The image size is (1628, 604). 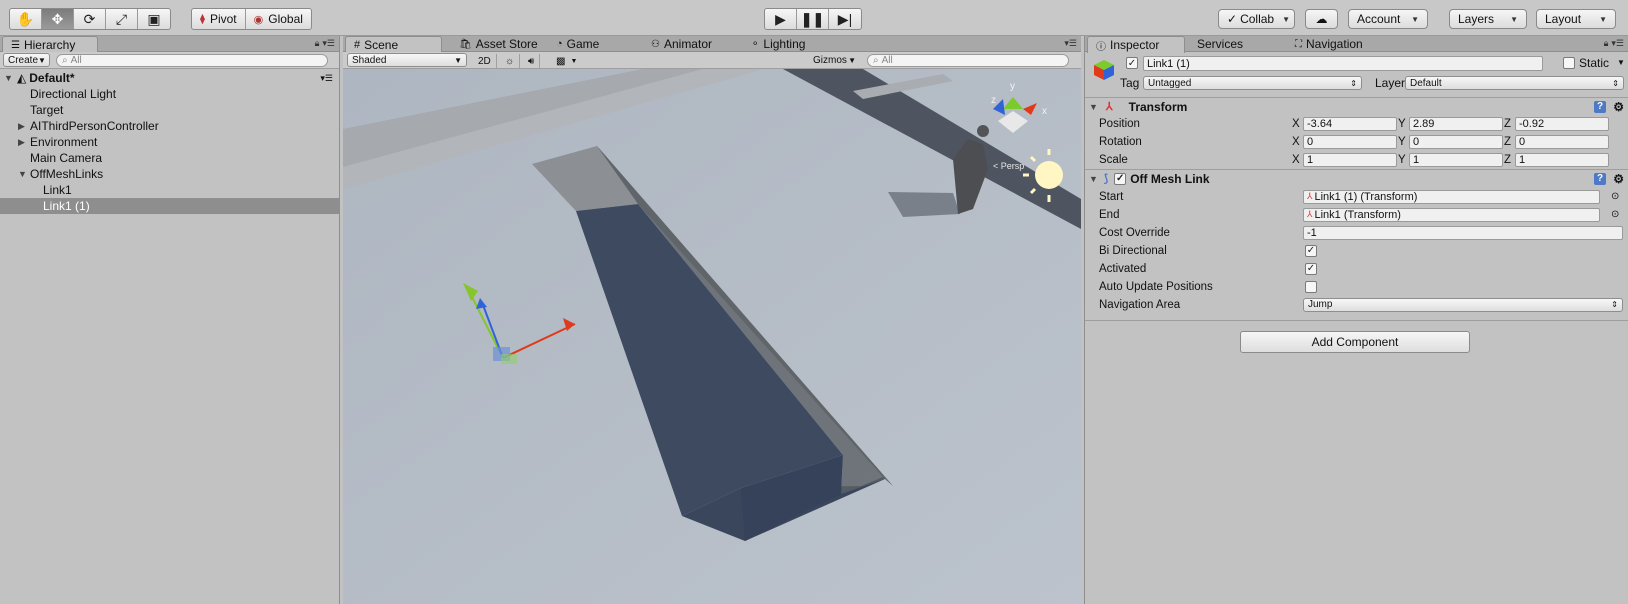 What do you see at coordinates (1402, 123) in the screenshot?
I see `y-axis-label: Y` at bounding box center [1402, 123].